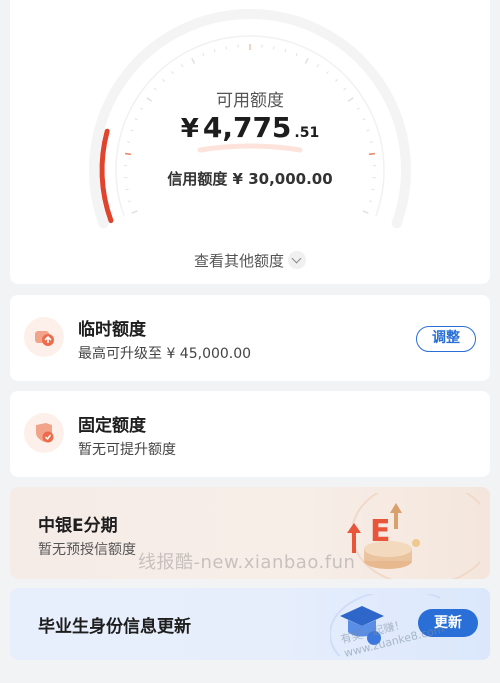  Describe the element at coordinates (127, 450) in the screenshot. I see `fixed-quota-subtitle: 暂无可提升额度` at that location.